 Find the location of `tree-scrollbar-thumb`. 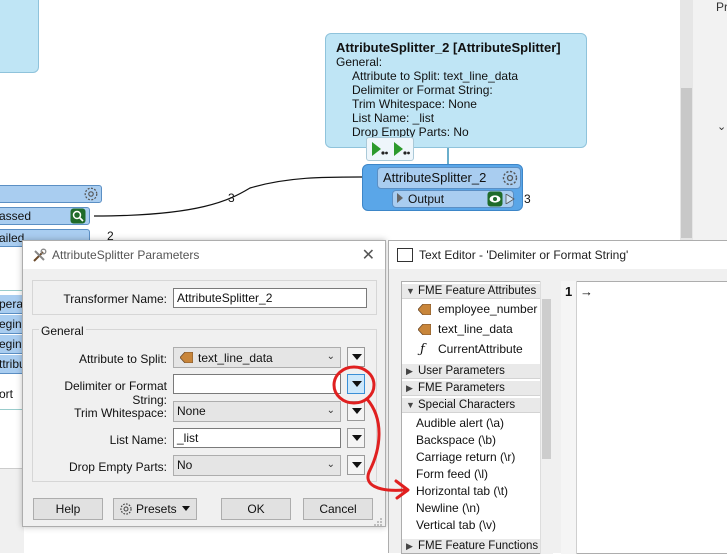

tree-scrollbar-thumb is located at coordinates (546, 379).